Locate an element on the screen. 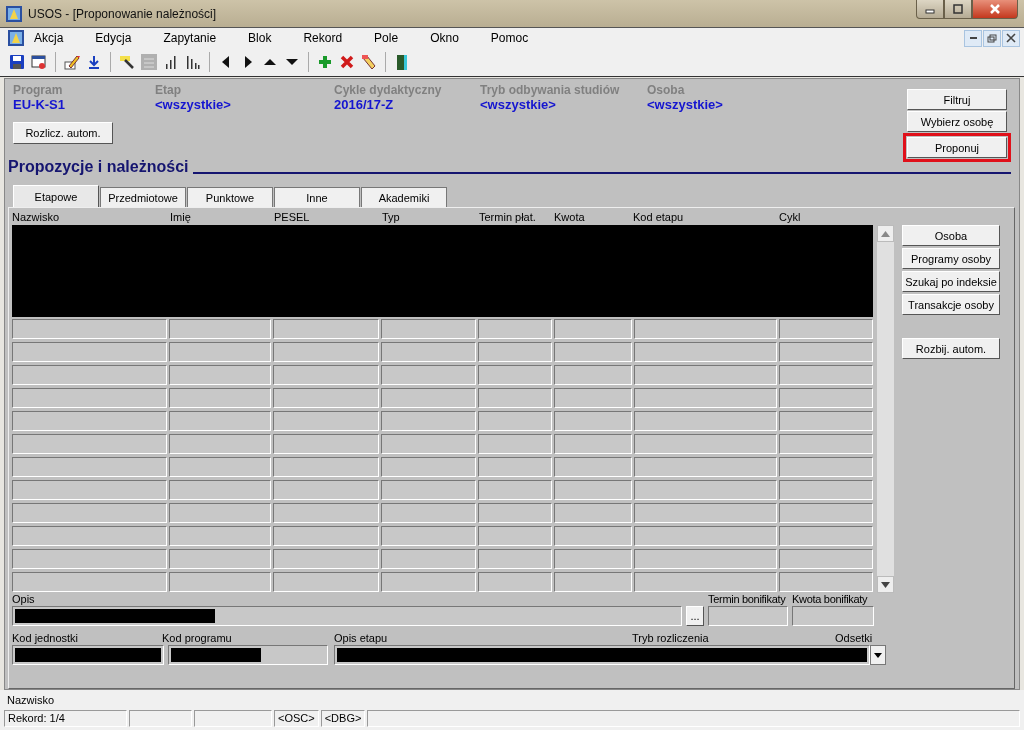  down-arrow-icon is located at coordinates (94, 62).